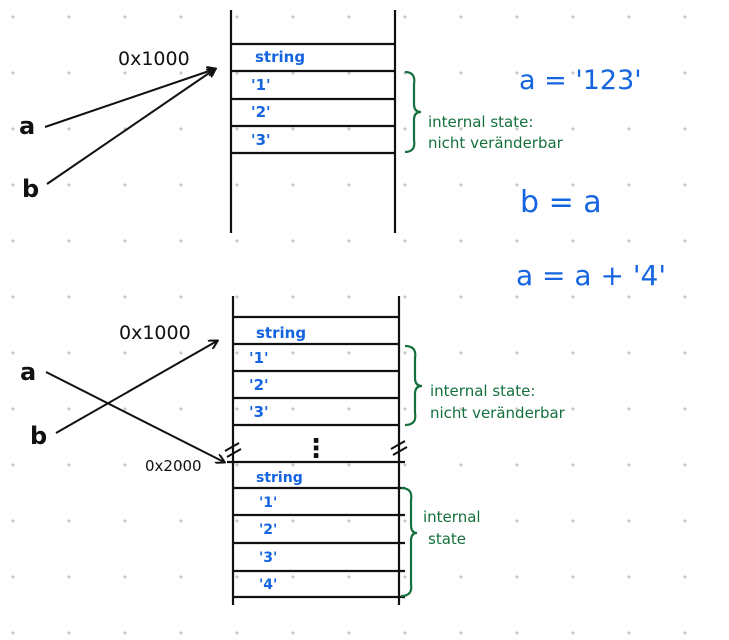  Describe the element at coordinates (259, 385) in the screenshot. I see `bottom-cell1-2: '2'` at that location.